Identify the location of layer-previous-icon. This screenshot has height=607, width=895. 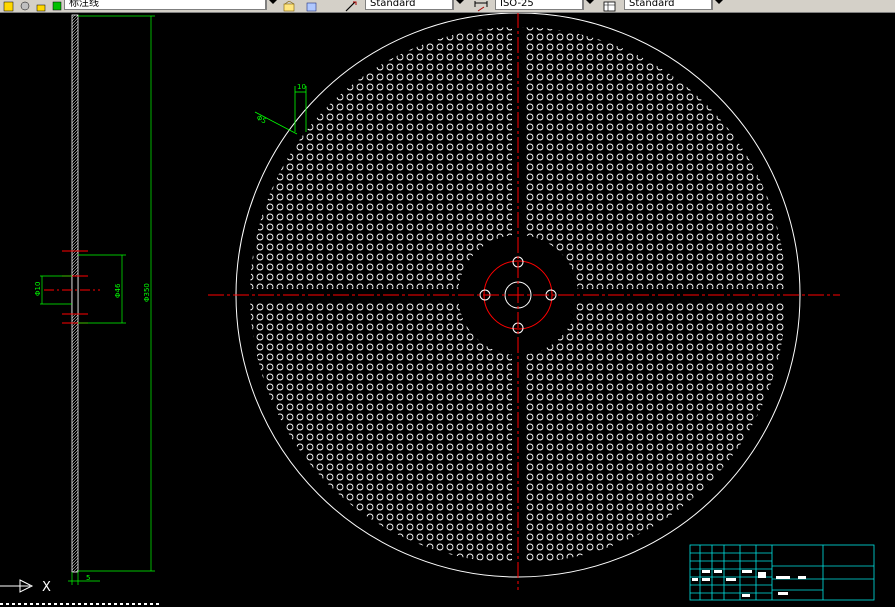
(290, 6).